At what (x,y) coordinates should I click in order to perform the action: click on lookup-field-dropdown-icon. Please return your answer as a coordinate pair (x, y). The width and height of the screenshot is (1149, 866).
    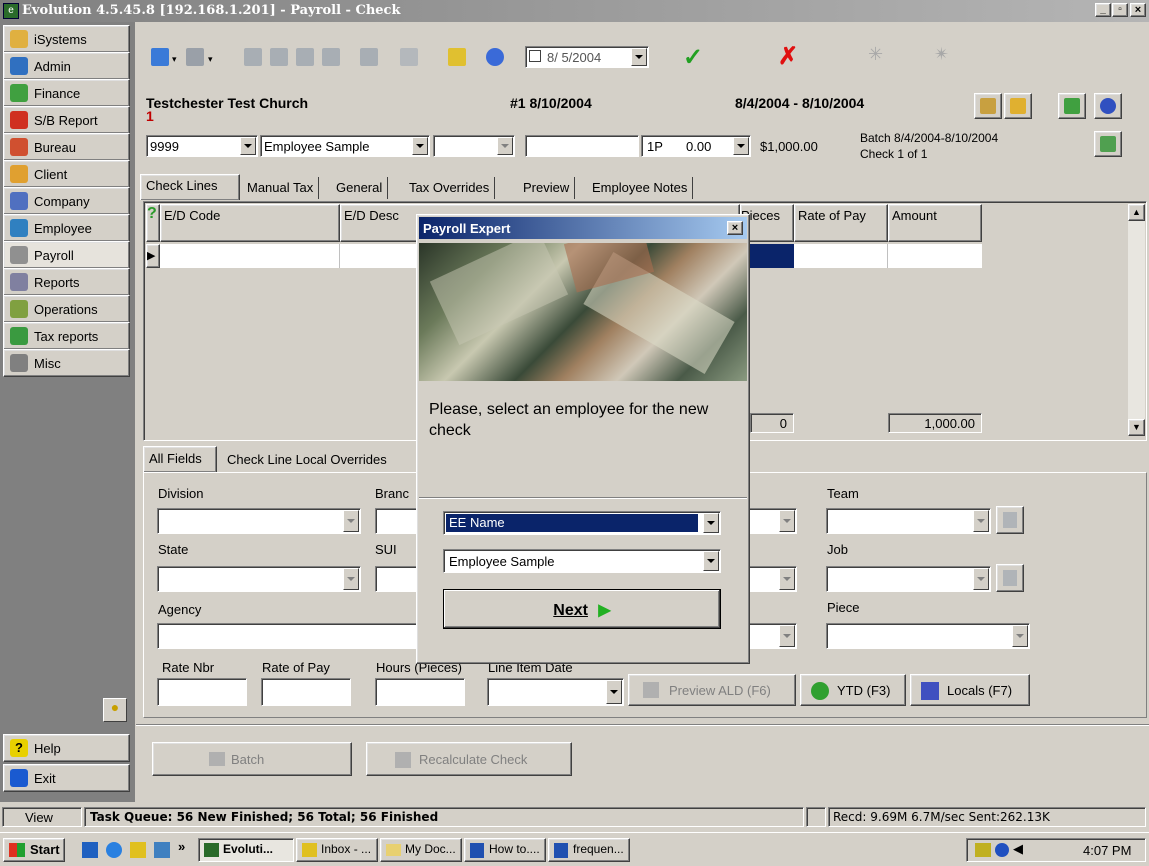
    Looking at the image, I should click on (711, 523).